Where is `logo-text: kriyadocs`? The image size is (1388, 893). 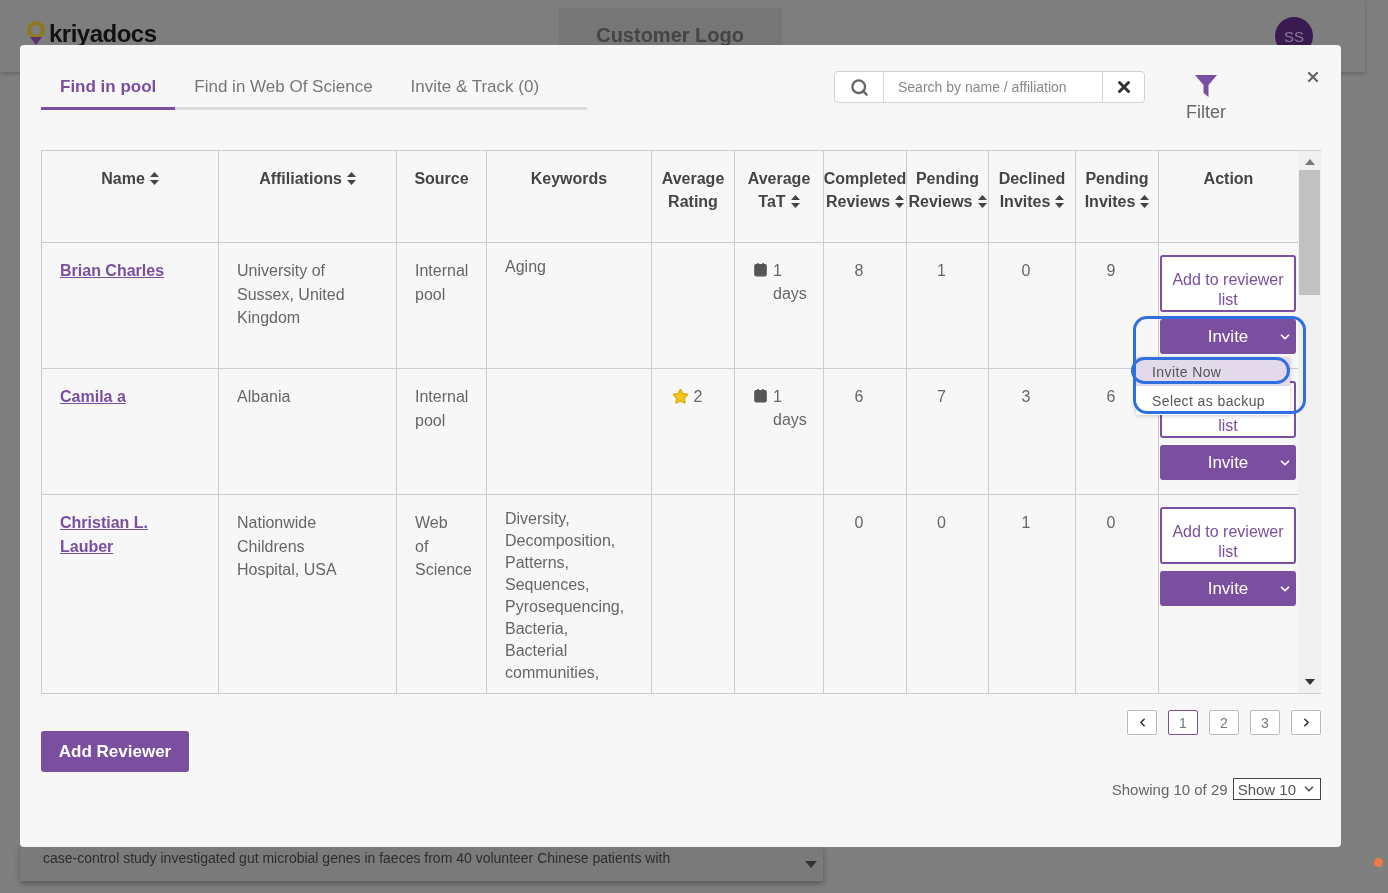
logo-text: kriyadocs is located at coordinates (103, 34).